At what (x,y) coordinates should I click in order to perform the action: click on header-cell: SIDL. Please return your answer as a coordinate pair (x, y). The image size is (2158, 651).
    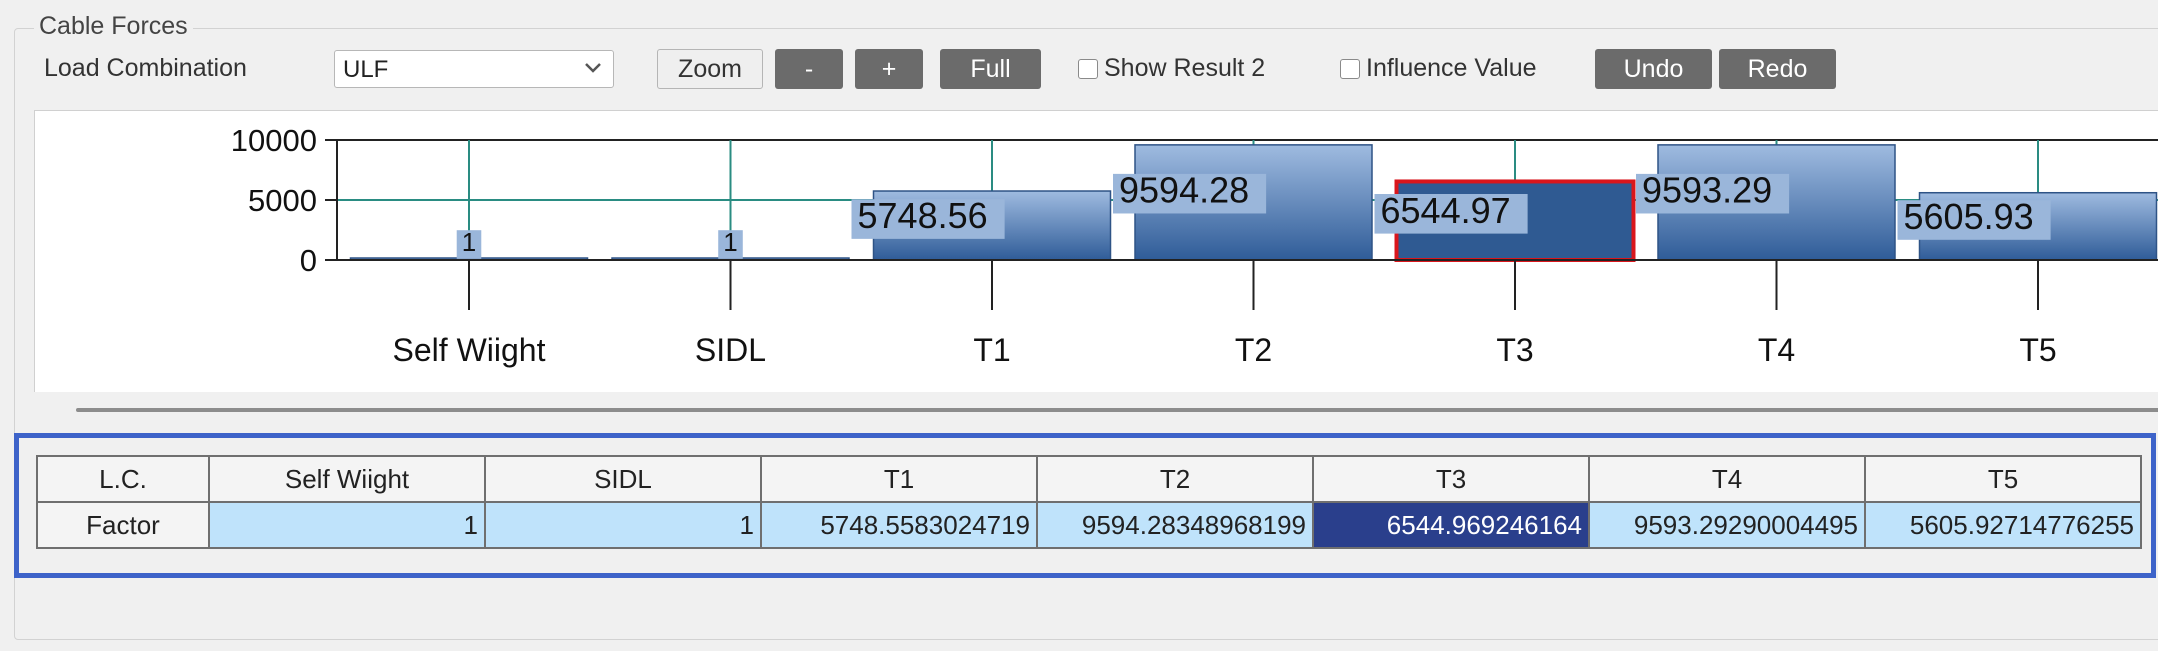
    Looking at the image, I should click on (623, 479).